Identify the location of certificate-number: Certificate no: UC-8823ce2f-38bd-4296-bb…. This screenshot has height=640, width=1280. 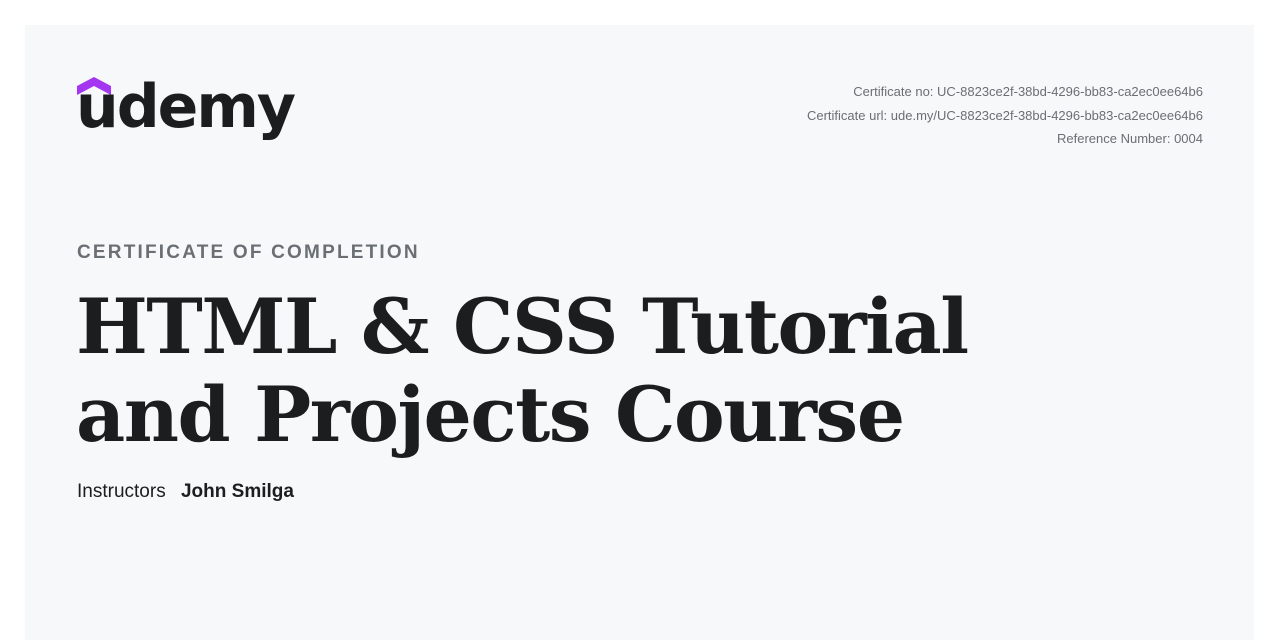
(1028, 91).